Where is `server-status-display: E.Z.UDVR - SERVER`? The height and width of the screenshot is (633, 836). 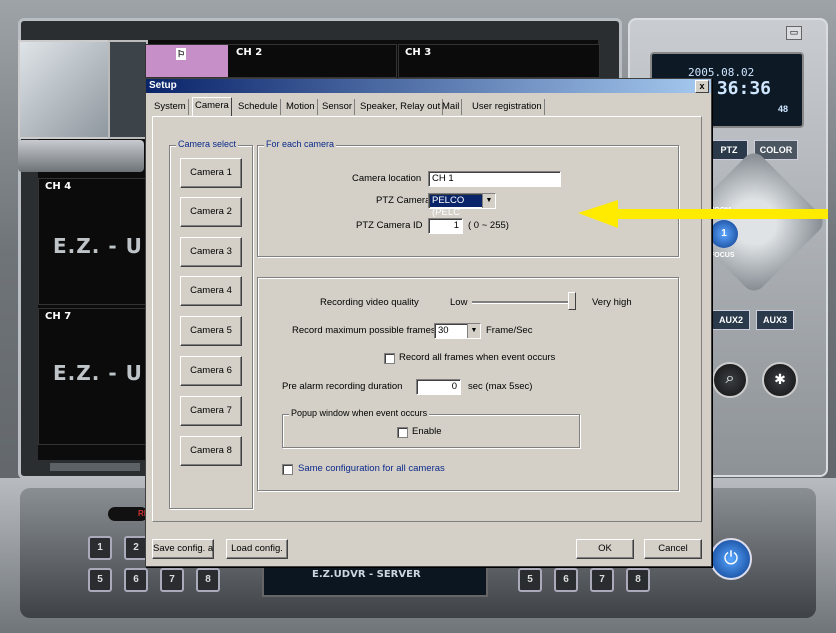 server-status-display: E.Z.UDVR - SERVER is located at coordinates (375, 580).